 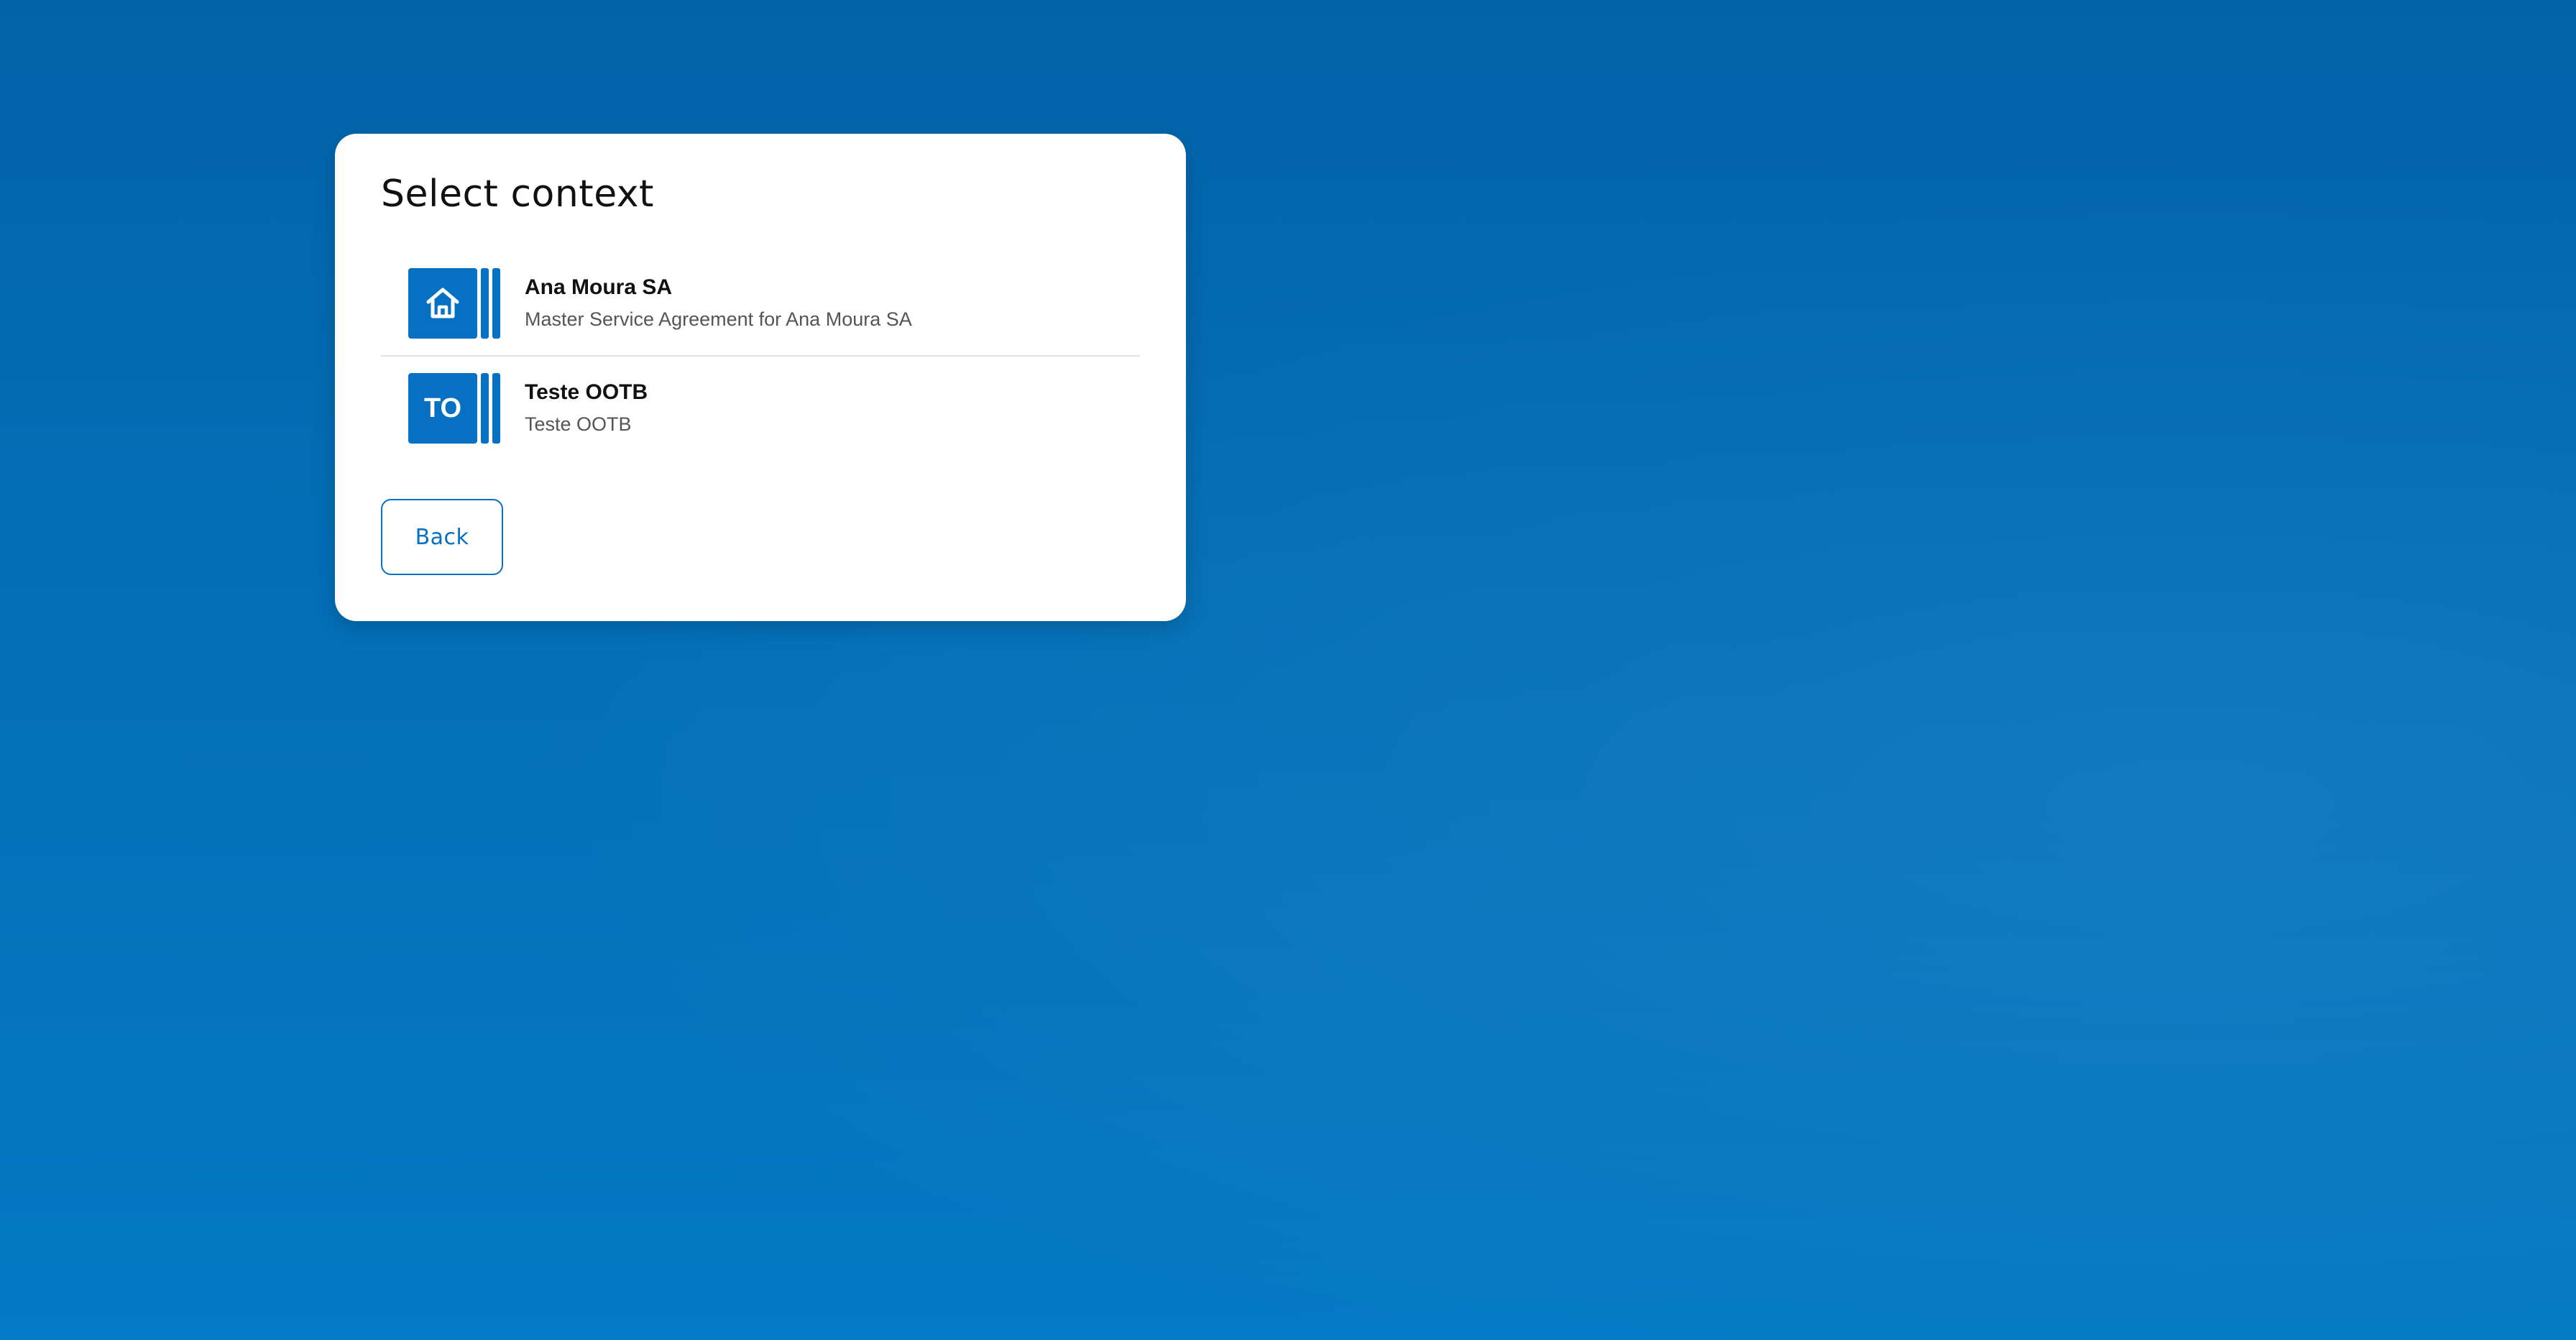 I want to click on context-item-text: Teste OOTB Teste OOTB, so click(x=586, y=408).